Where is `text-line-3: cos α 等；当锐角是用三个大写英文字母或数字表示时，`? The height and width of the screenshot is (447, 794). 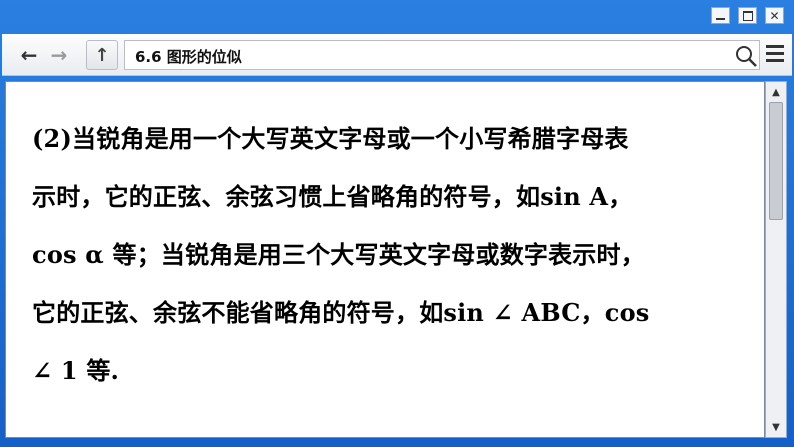 text-line-3: cos α 等；当锐角是用三个大写英文字母或数字表示时， is located at coordinates (338, 254).